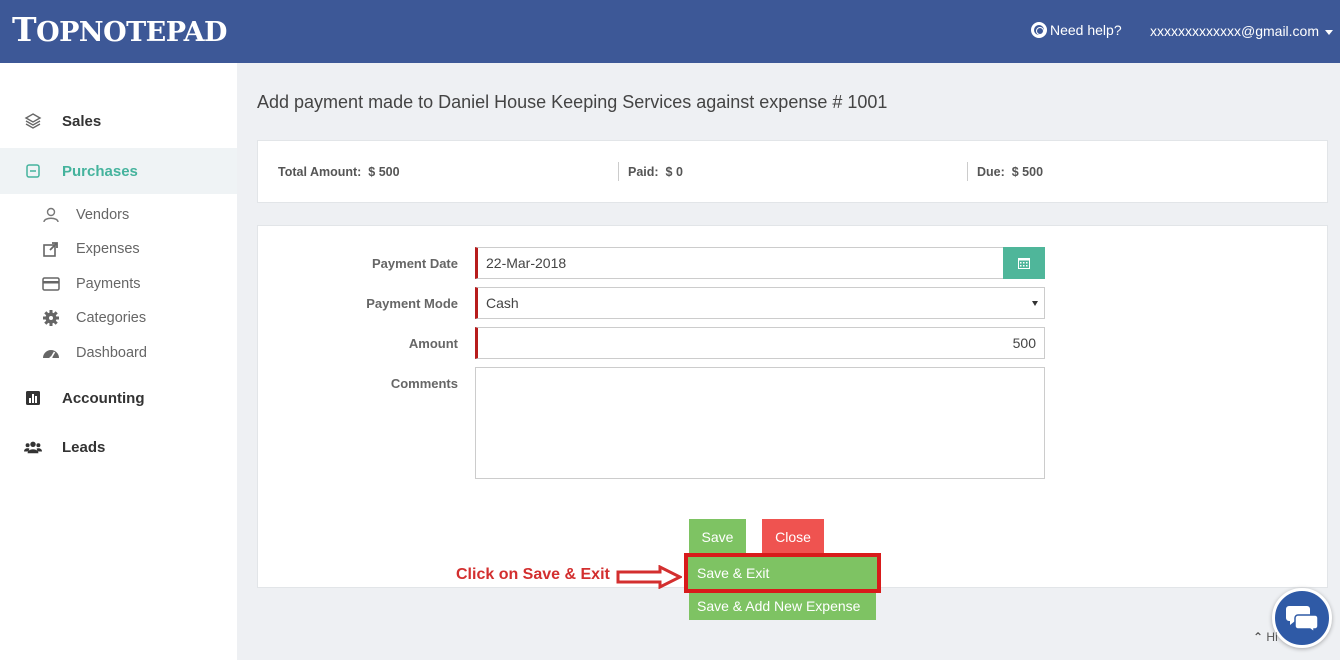 The image size is (1340, 660). Describe the element at coordinates (33, 171) in the screenshot. I see `purchases-icon` at that location.